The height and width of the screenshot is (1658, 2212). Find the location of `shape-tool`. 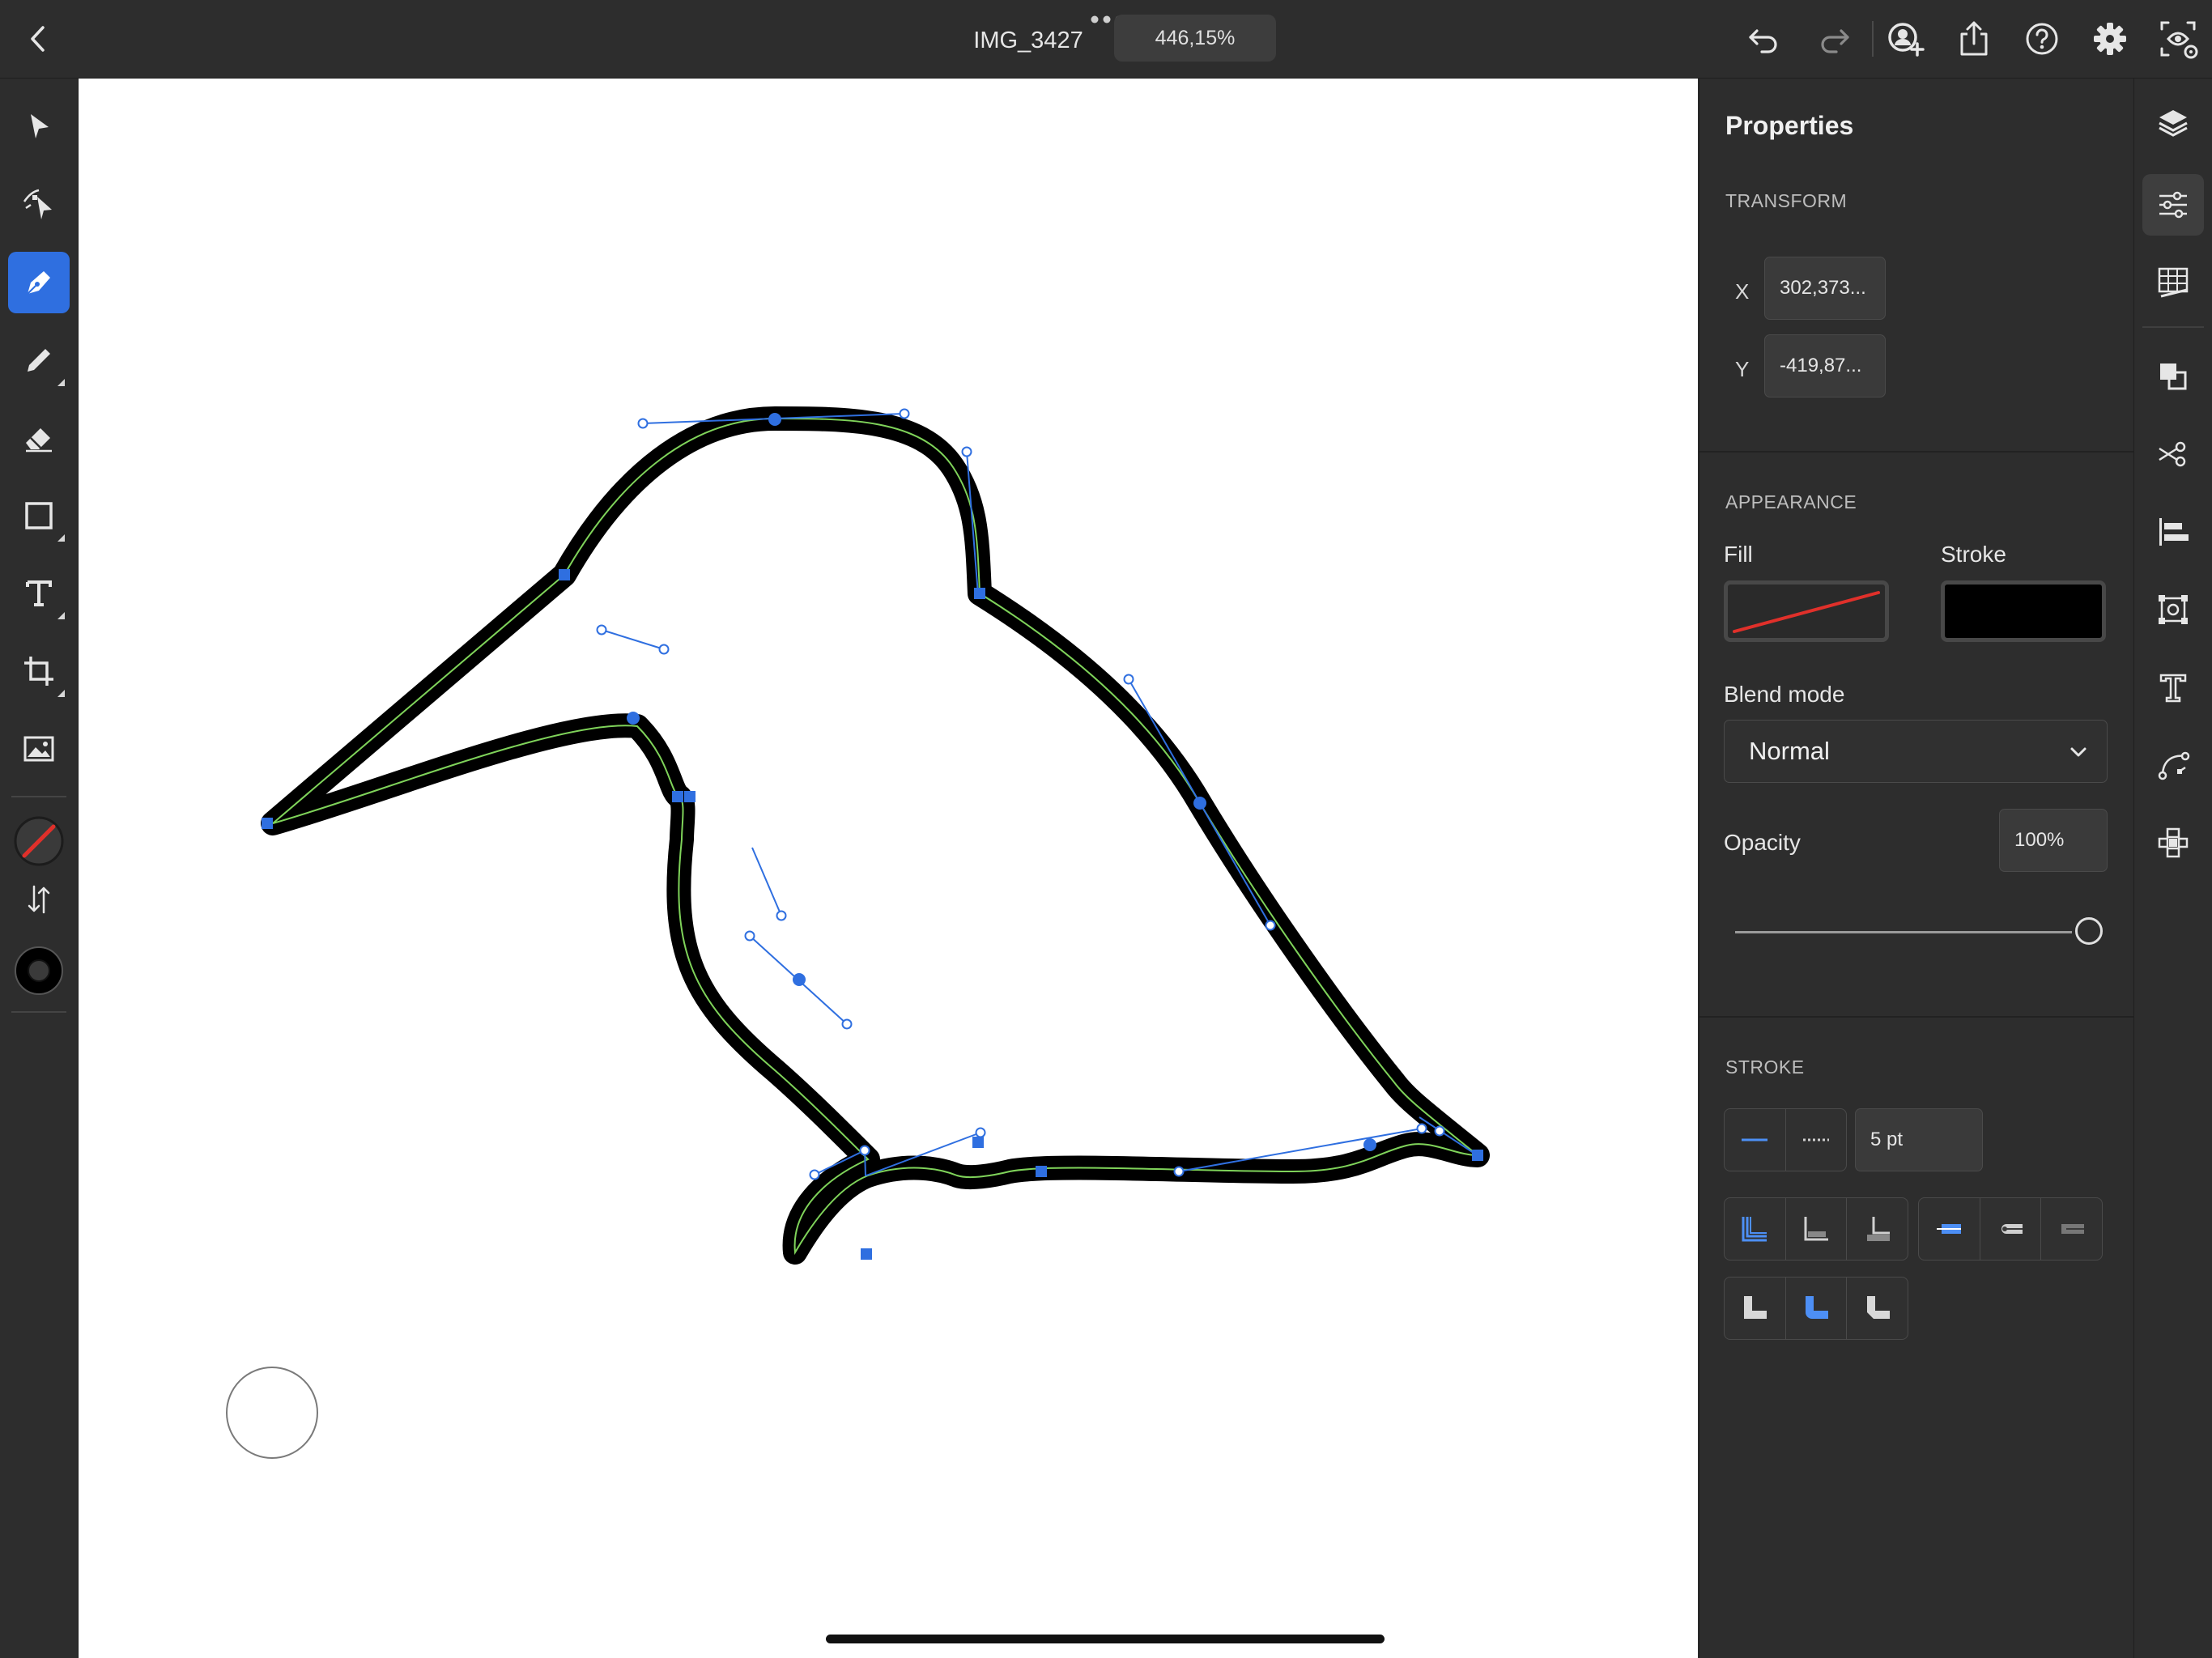

shape-tool is located at coordinates (39, 515).